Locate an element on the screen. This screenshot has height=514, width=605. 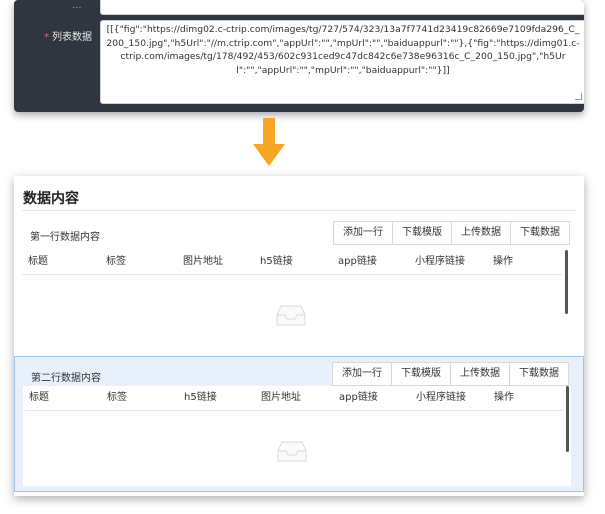
list-data-label-text: 列表数据 is located at coordinates (72, 37).